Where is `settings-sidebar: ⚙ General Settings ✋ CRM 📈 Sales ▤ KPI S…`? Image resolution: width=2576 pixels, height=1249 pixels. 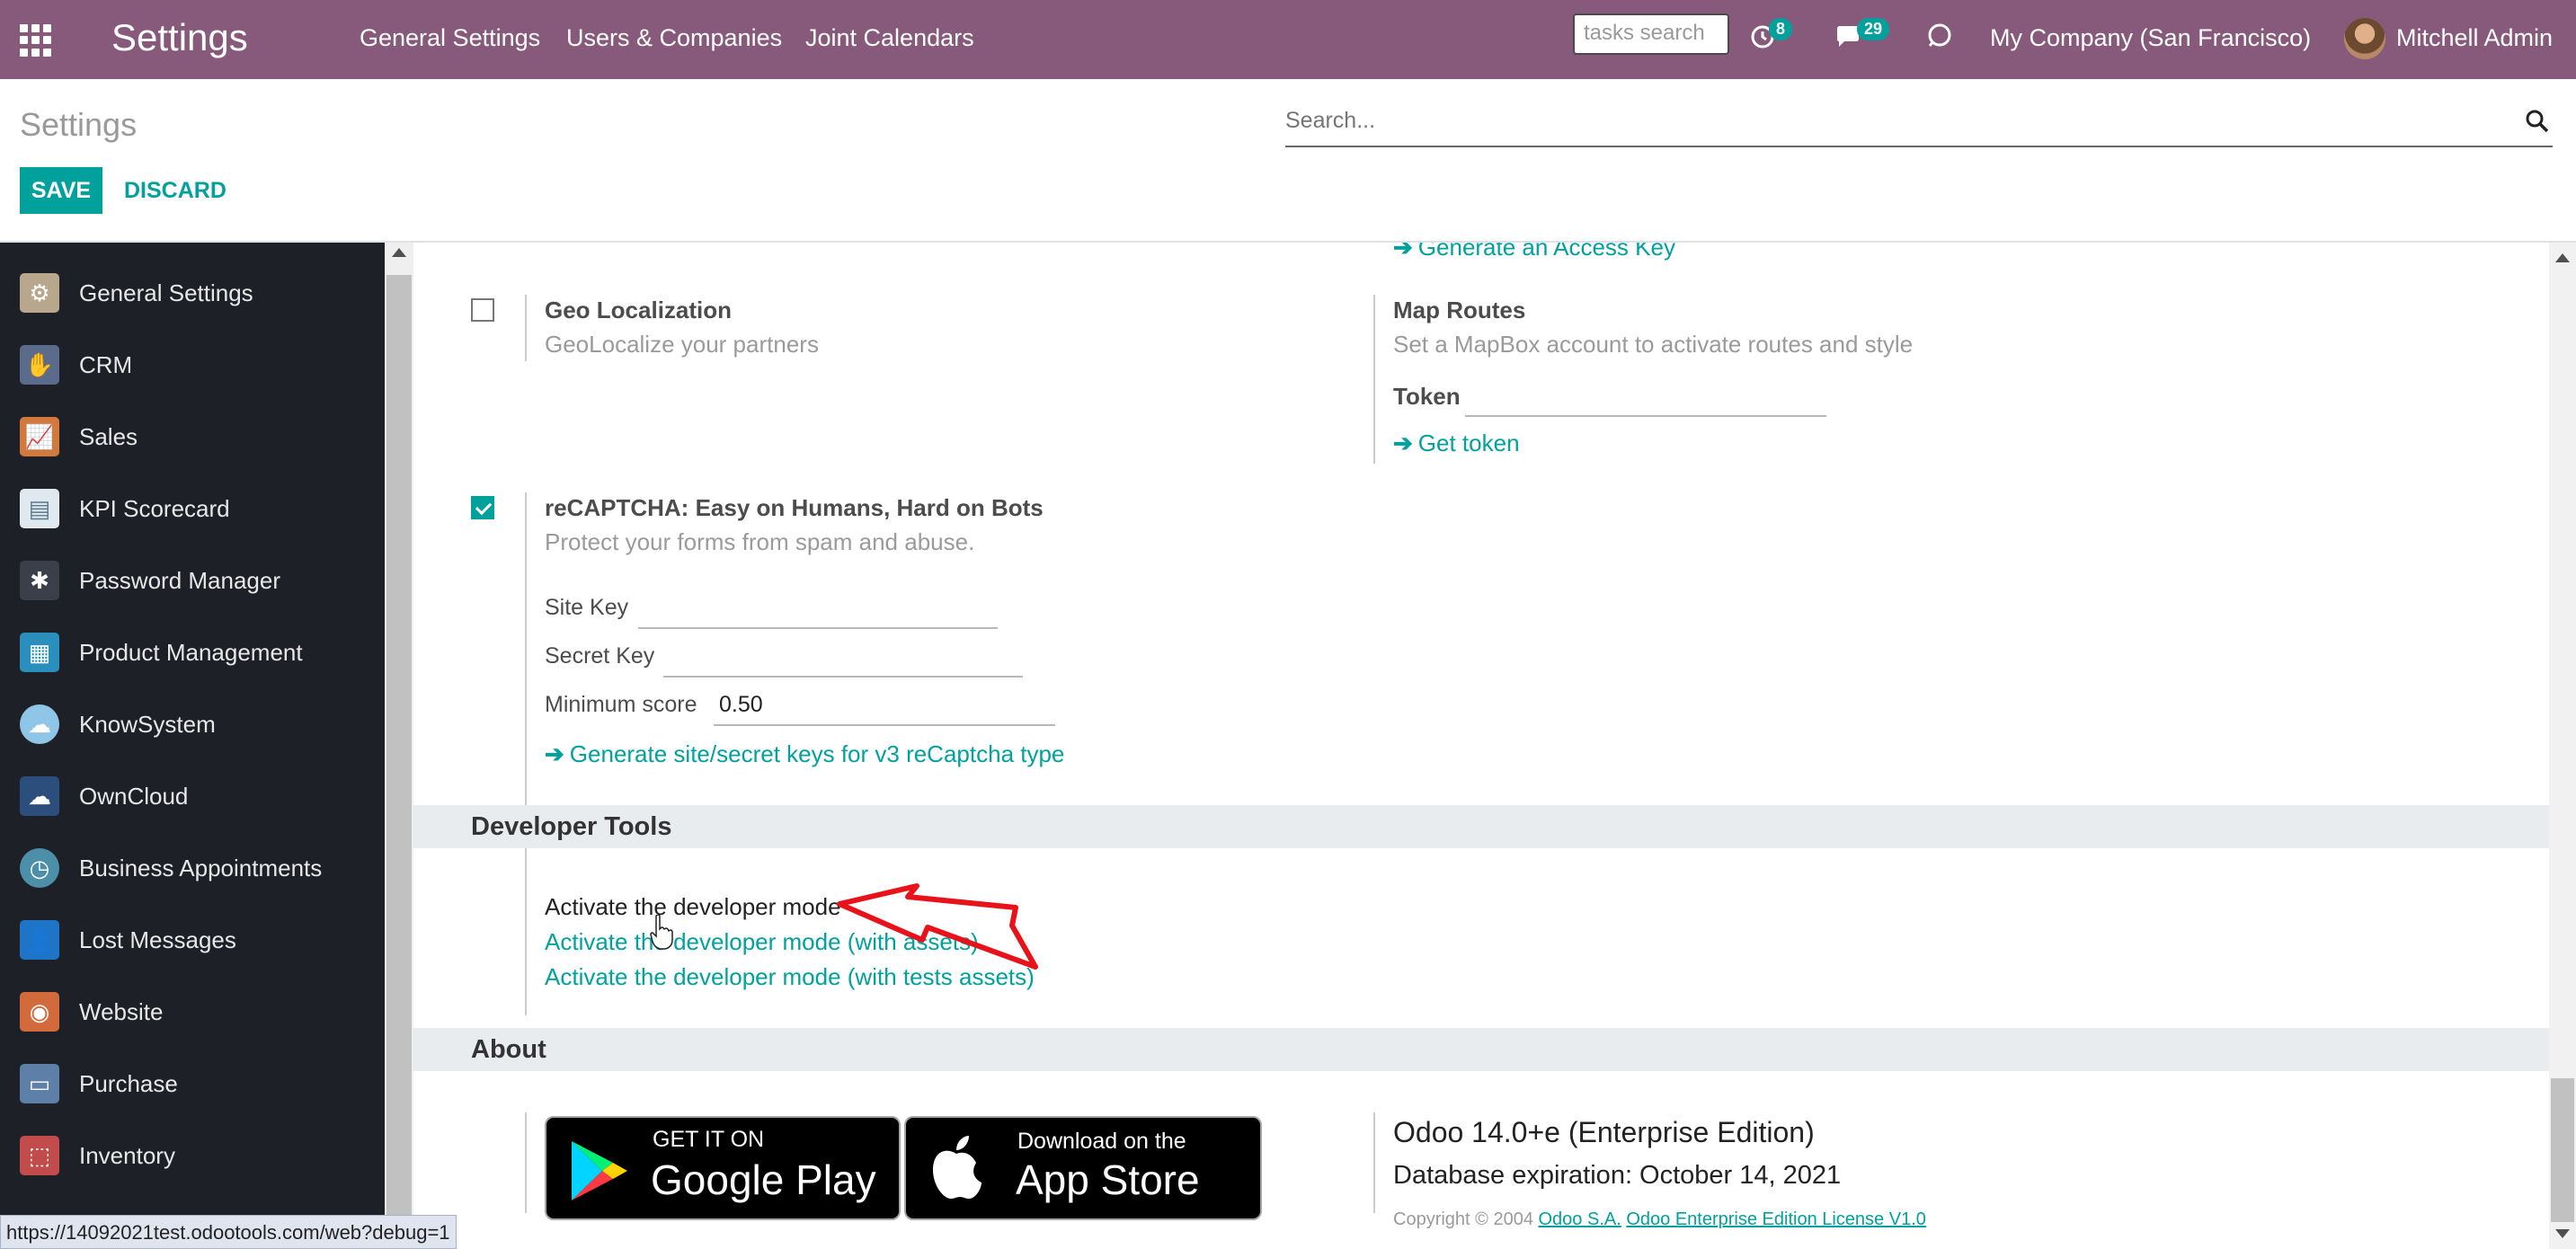
settings-sidebar: ⚙ General Settings ✋ CRM 📈 Sales ▤ KPI S… is located at coordinates (192, 746).